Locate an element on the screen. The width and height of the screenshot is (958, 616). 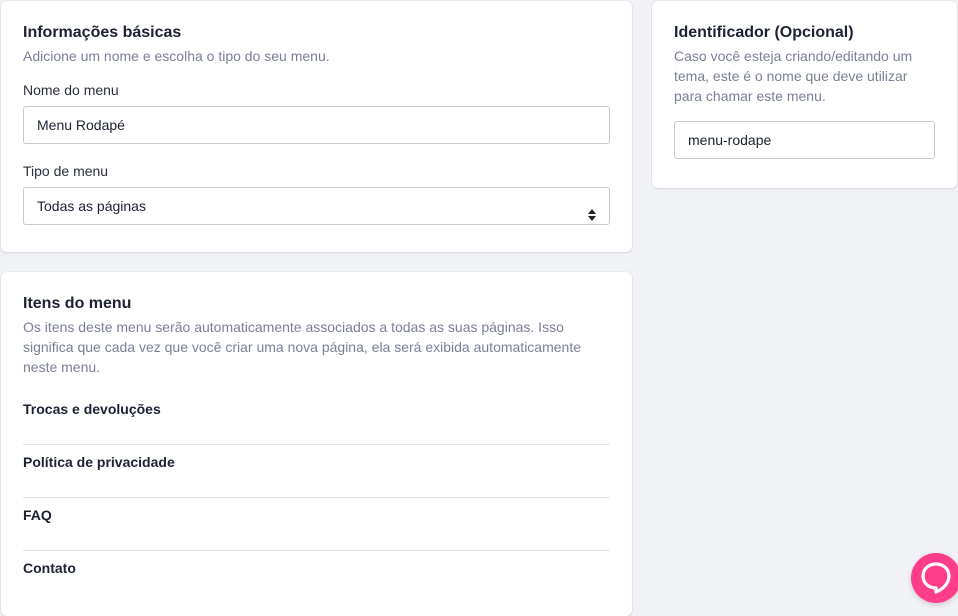
menu-type-label: Tipo de menu is located at coordinates (66, 171).